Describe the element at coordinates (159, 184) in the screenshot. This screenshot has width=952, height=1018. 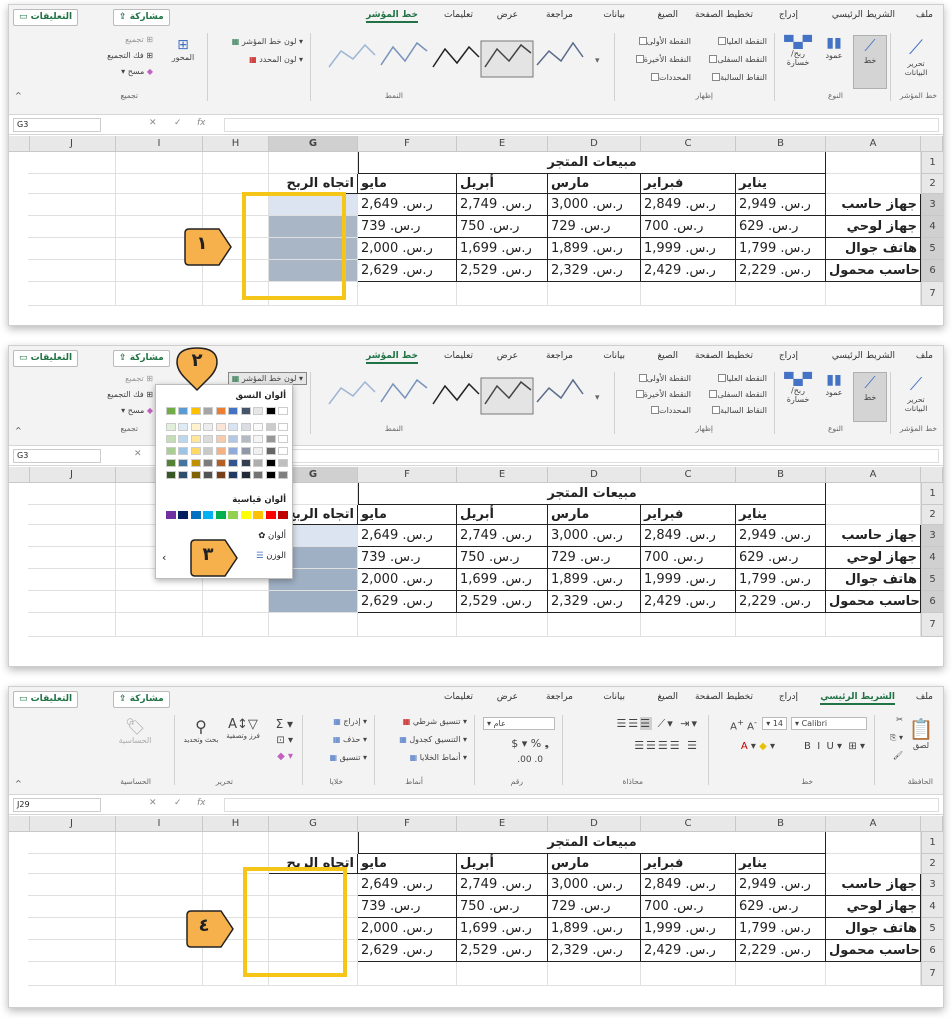
I see `cell-i2` at that location.